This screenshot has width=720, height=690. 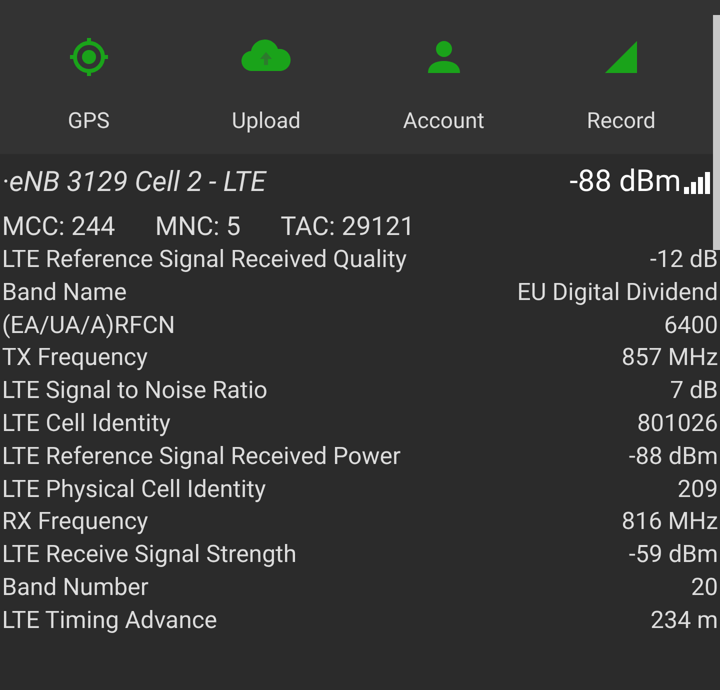 I want to click on field-label: LTE Reference Signal Received Power, so click(x=201, y=456).